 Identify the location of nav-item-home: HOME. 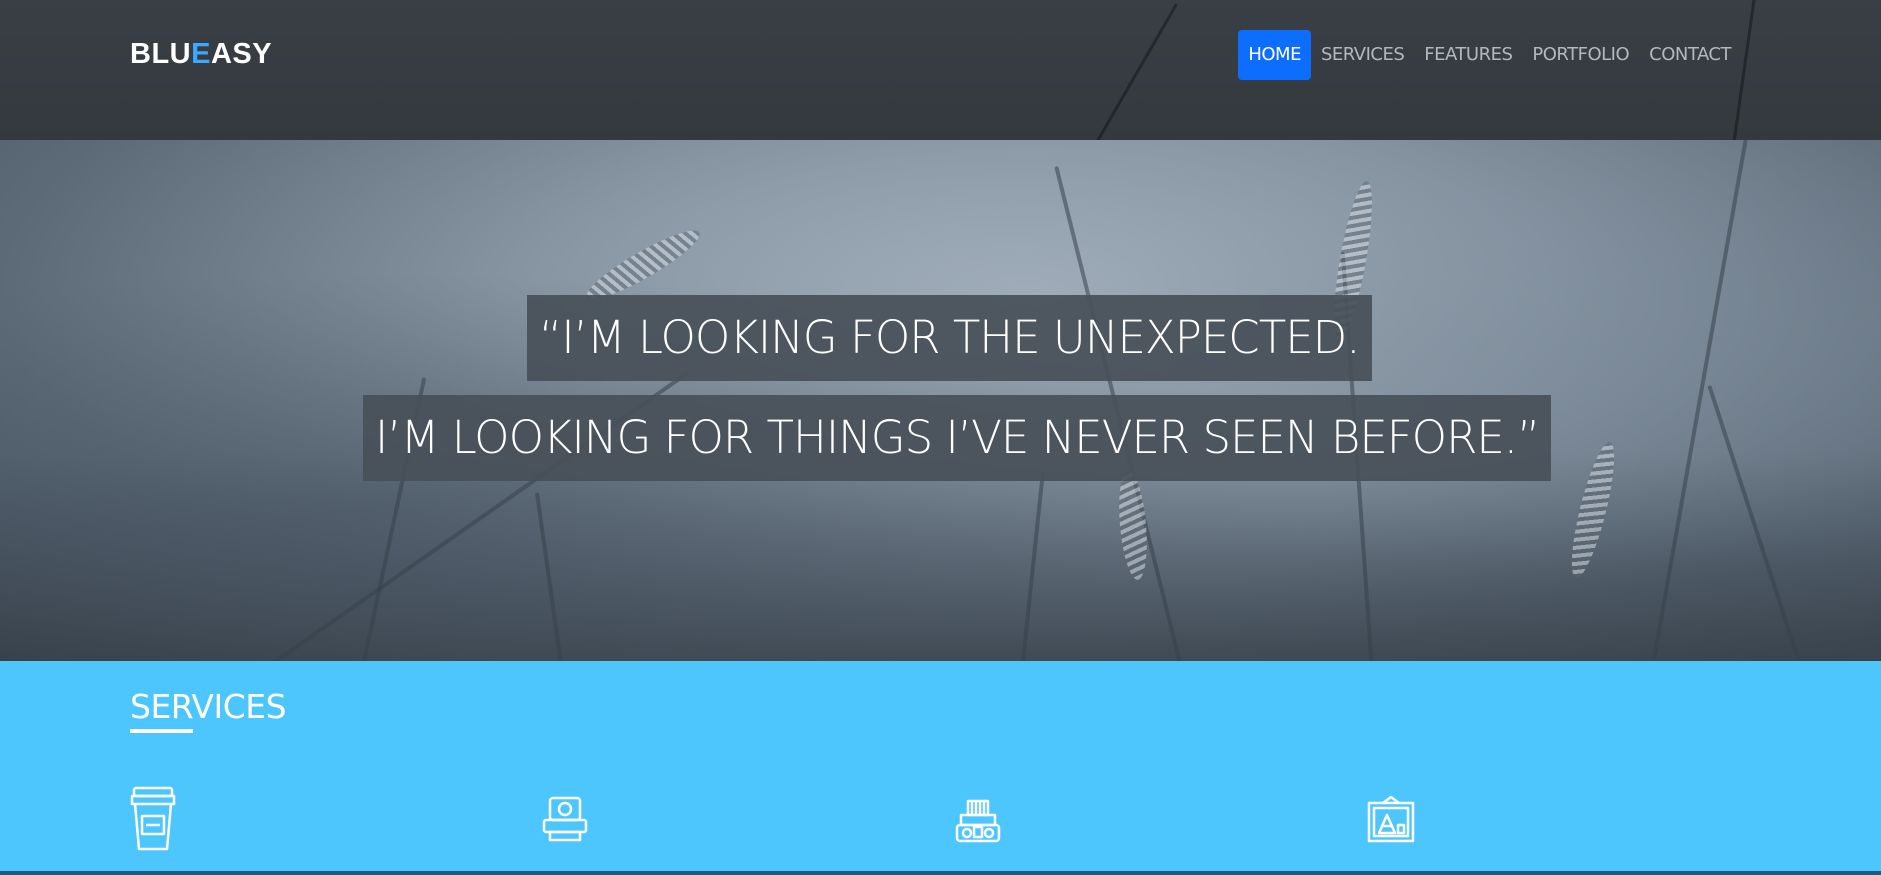
(1274, 55).